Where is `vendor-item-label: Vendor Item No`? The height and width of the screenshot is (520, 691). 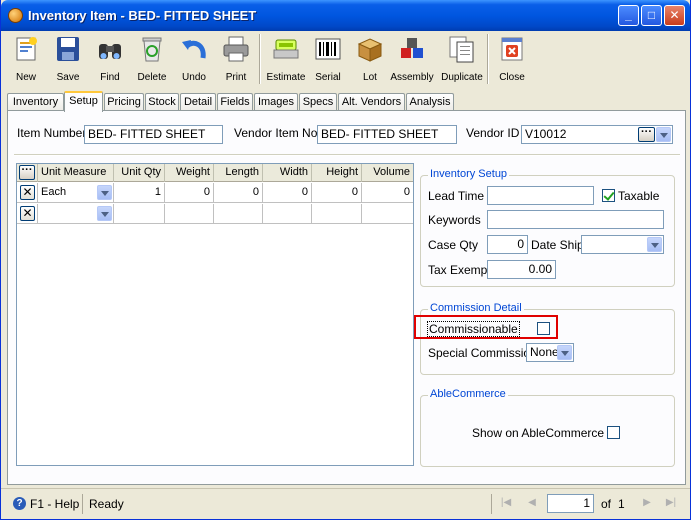 vendor-item-label: Vendor Item No is located at coordinates (276, 133).